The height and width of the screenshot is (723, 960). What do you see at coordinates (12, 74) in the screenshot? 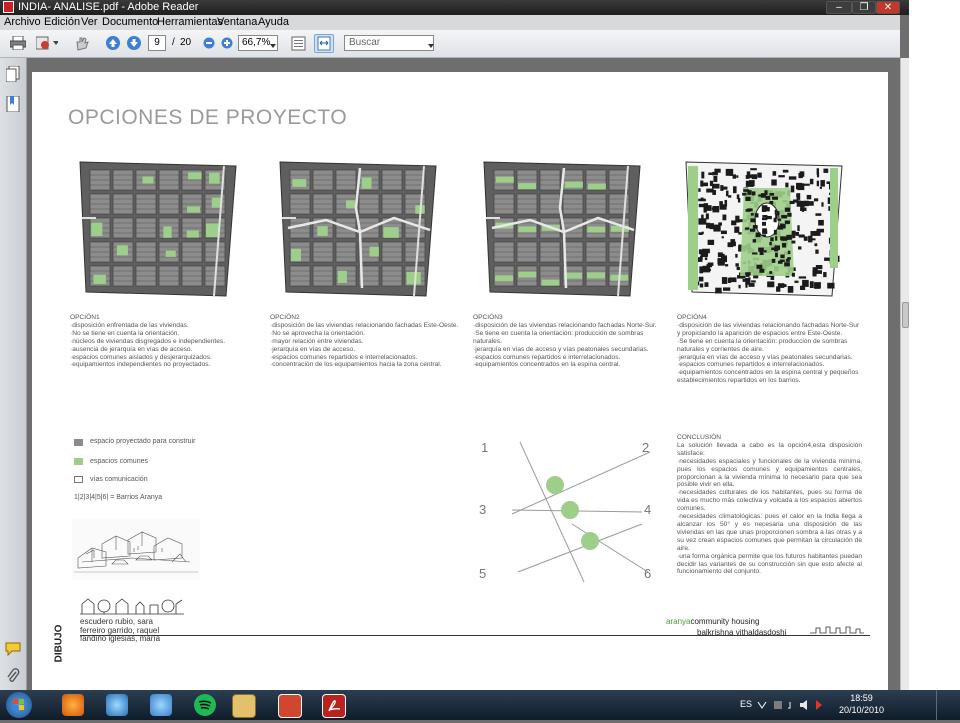
I see `pages-icon` at bounding box center [12, 74].